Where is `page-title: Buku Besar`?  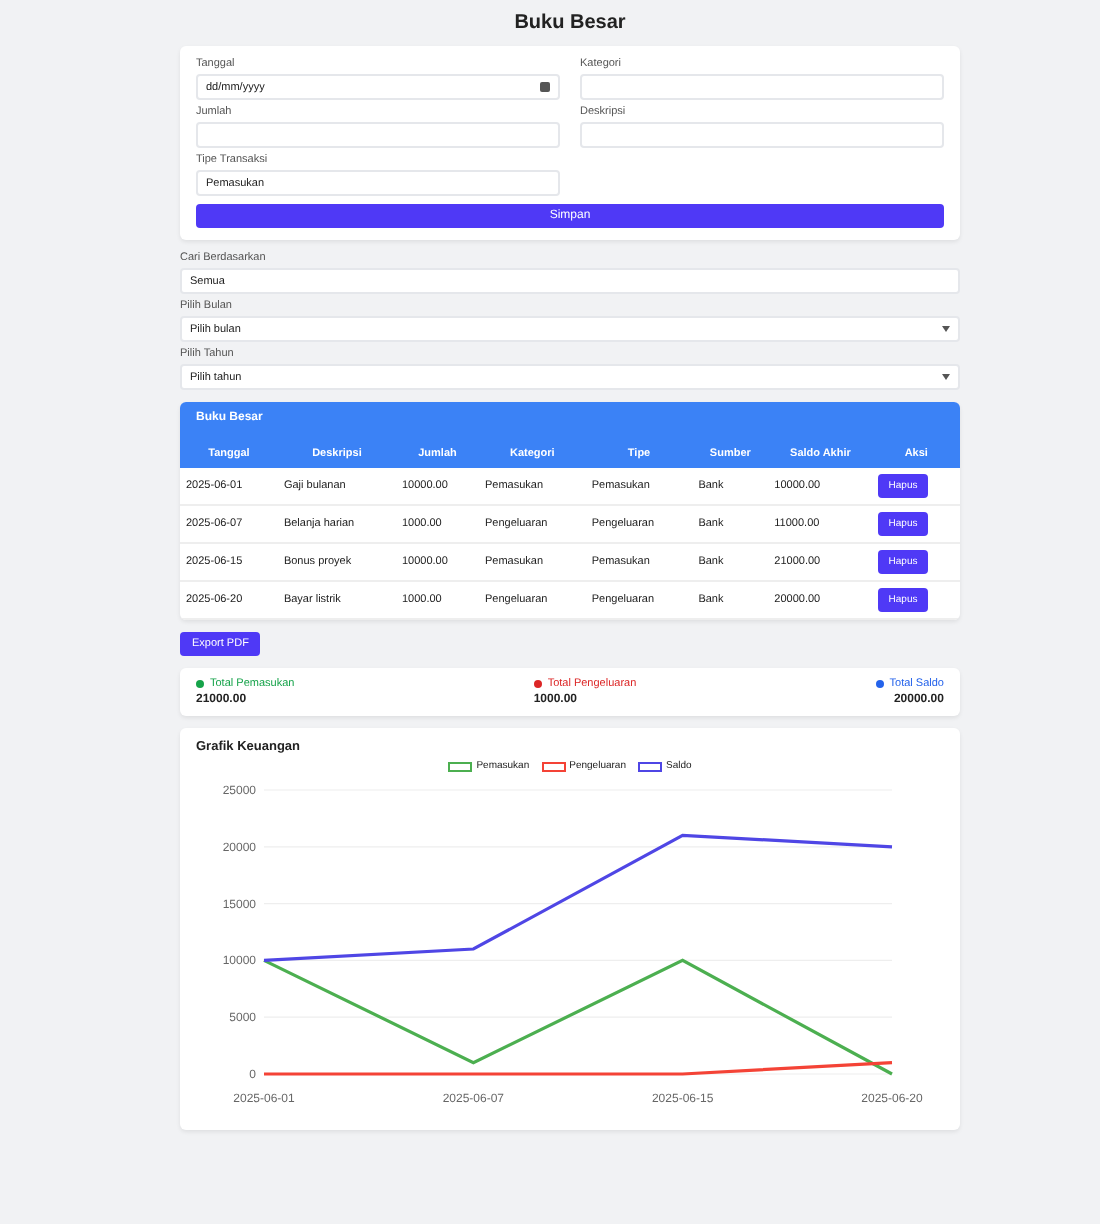
page-title: Buku Besar is located at coordinates (570, 23).